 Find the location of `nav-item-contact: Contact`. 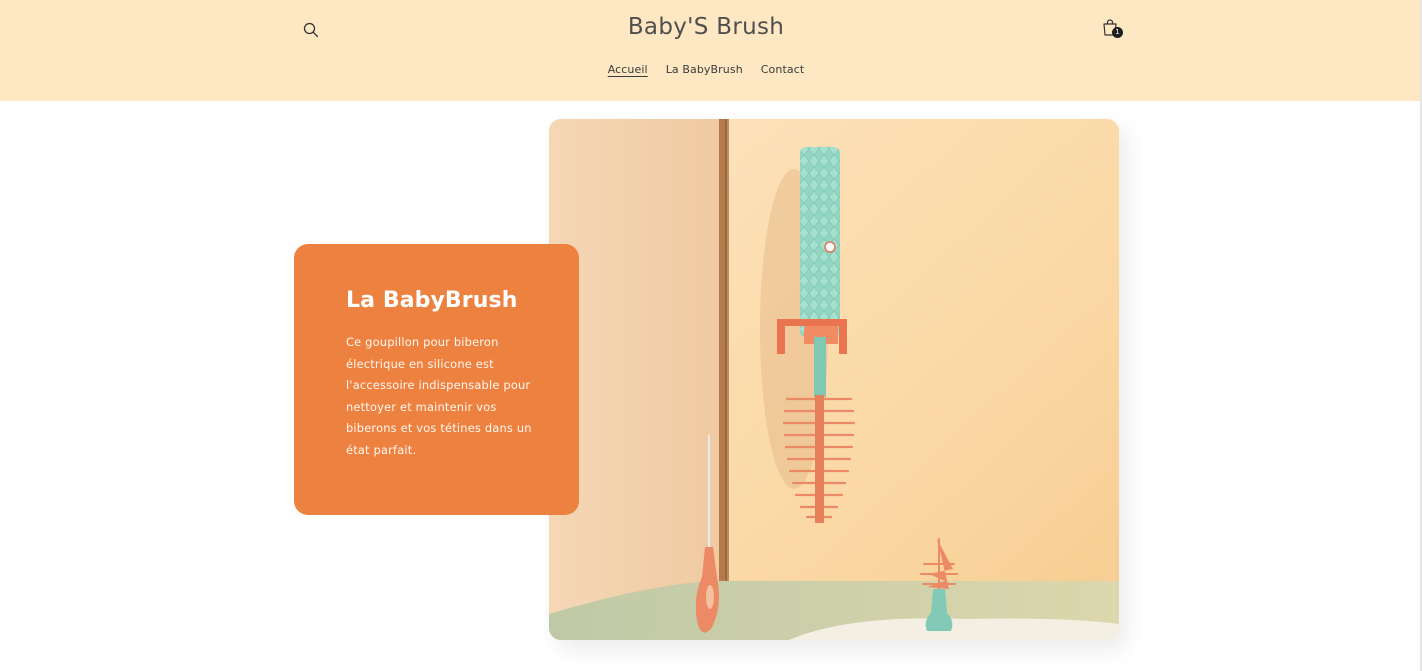

nav-item-contact: Contact is located at coordinates (783, 69).